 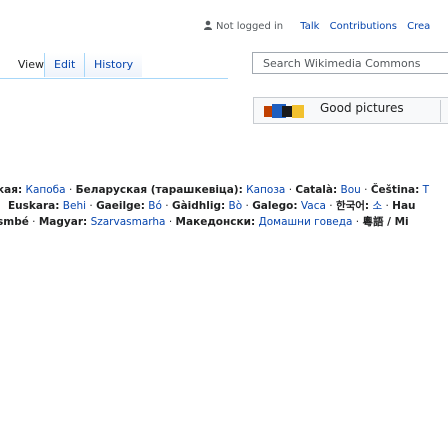 What do you see at coordinates (284, 111) in the screenshot?
I see `good-pictures-icon` at bounding box center [284, 111].